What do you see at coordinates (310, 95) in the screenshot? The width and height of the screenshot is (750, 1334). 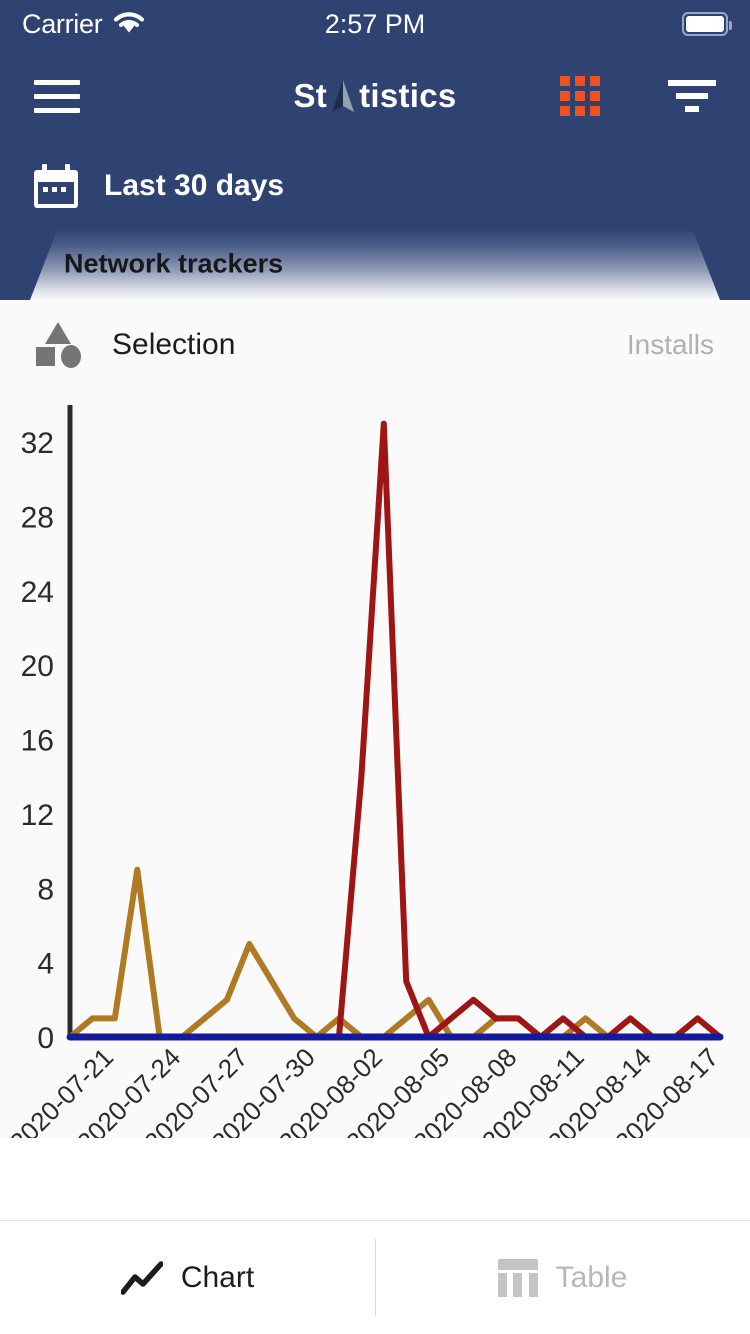 I see `app-title-prefix: St` at bounding box center [310, 95].